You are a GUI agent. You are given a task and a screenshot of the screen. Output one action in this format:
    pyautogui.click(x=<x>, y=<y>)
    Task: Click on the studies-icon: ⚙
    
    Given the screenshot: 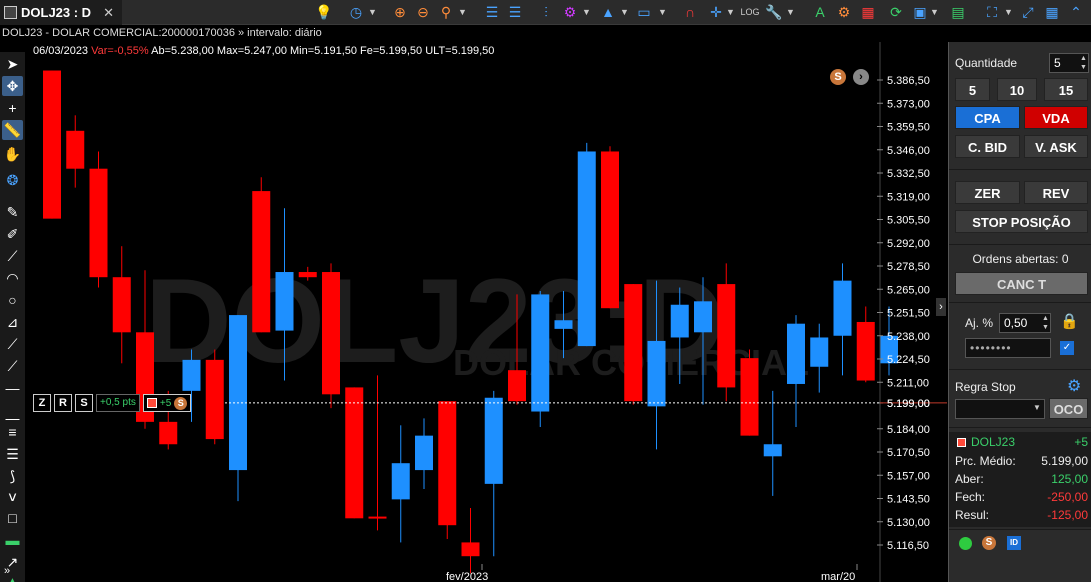 What is the action you would take?
    pyautogui.click(x=570, y=12)
    